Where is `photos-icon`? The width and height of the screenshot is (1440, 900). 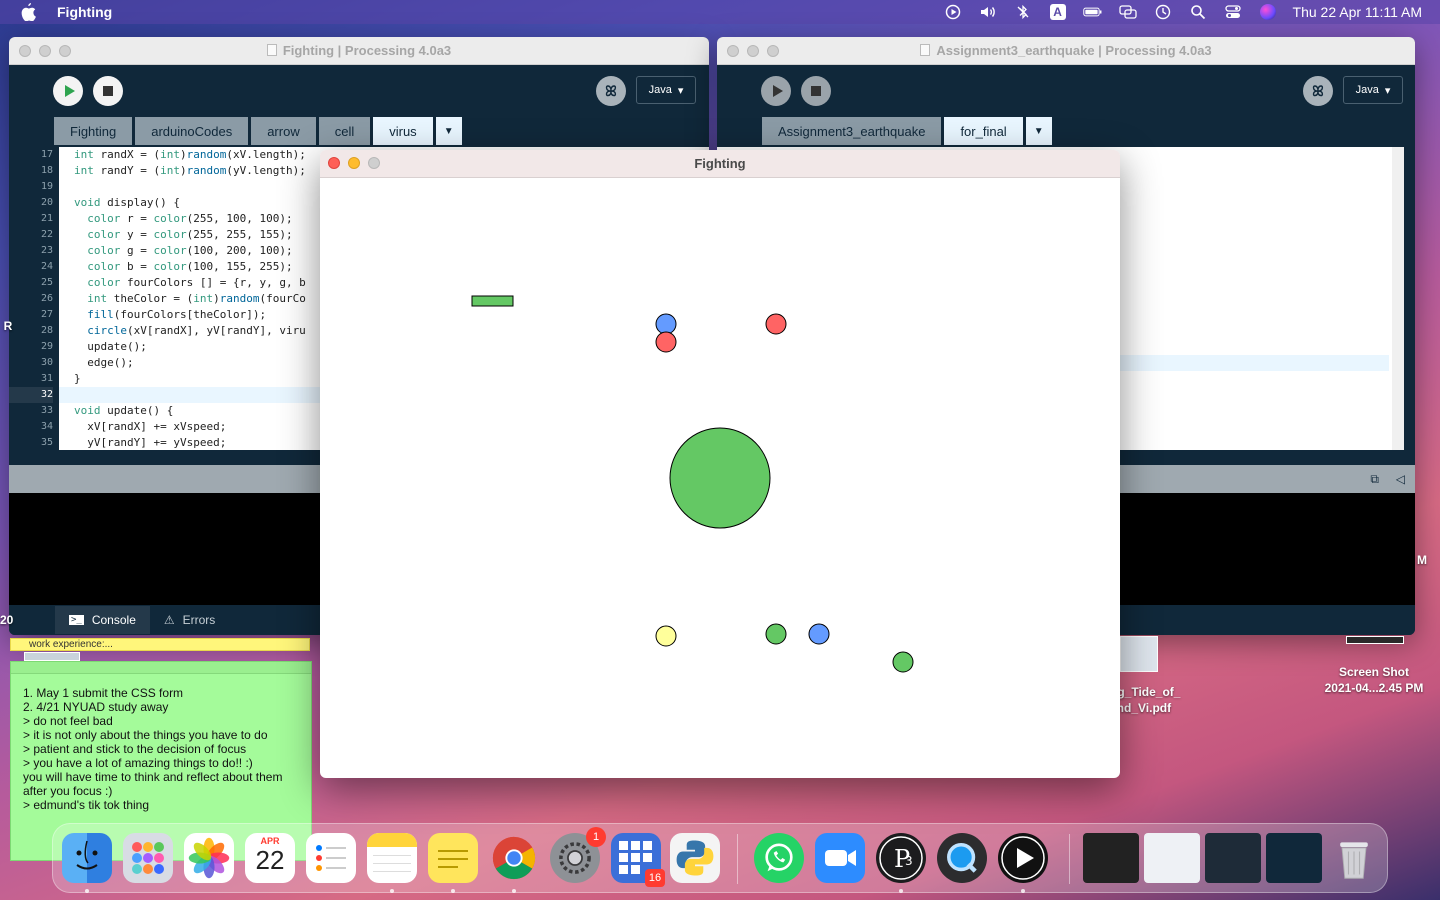
photos-icon is located at coordinates (209, 858).